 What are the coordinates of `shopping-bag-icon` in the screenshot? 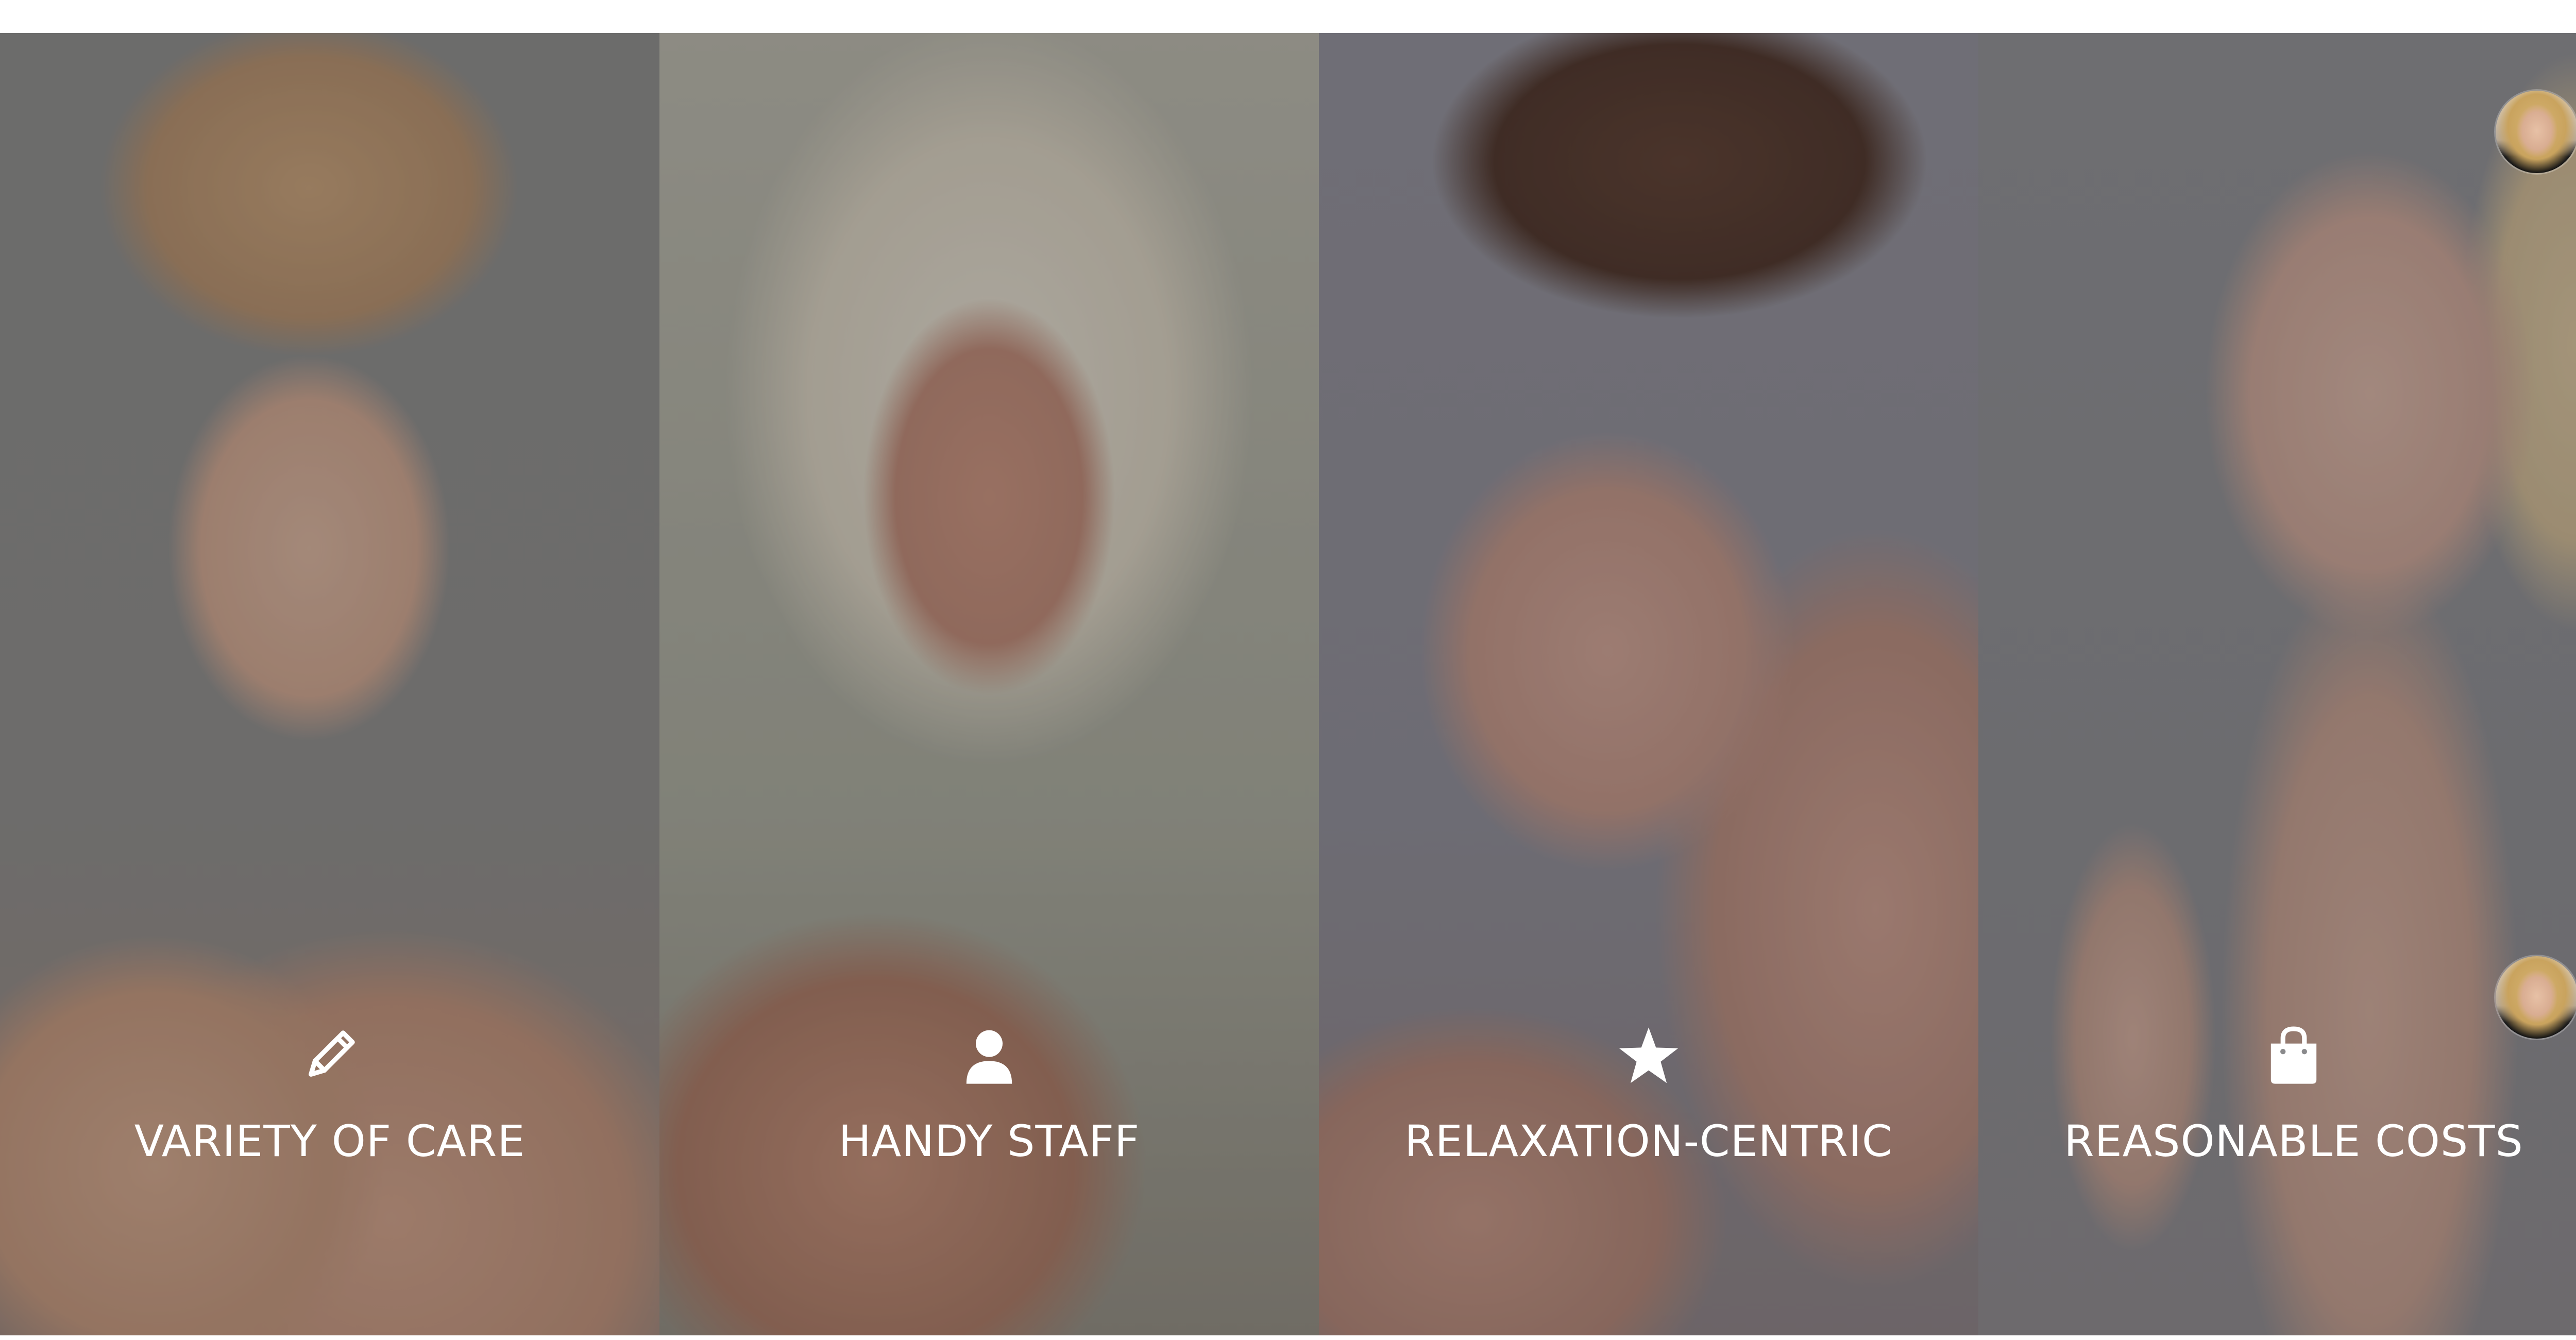 It's located at (2293, 1055).